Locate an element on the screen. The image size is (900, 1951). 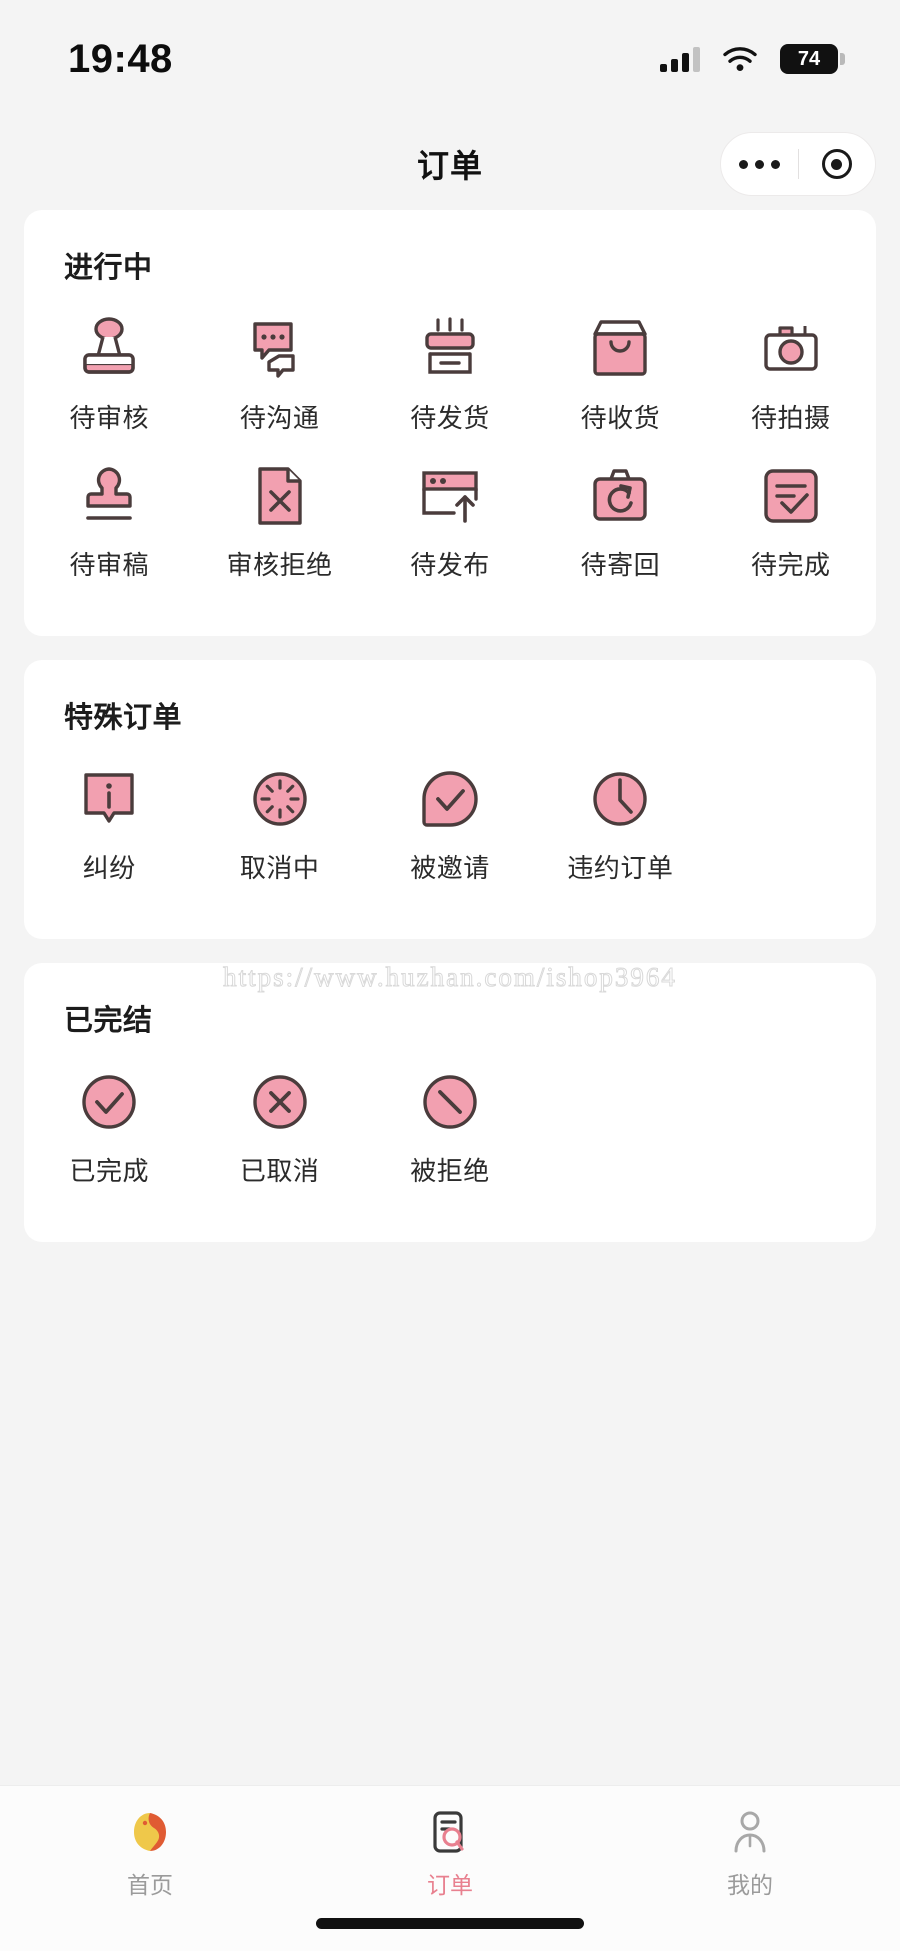
order-status-item: 被拒绝 is located at coordinates (450, 1128).